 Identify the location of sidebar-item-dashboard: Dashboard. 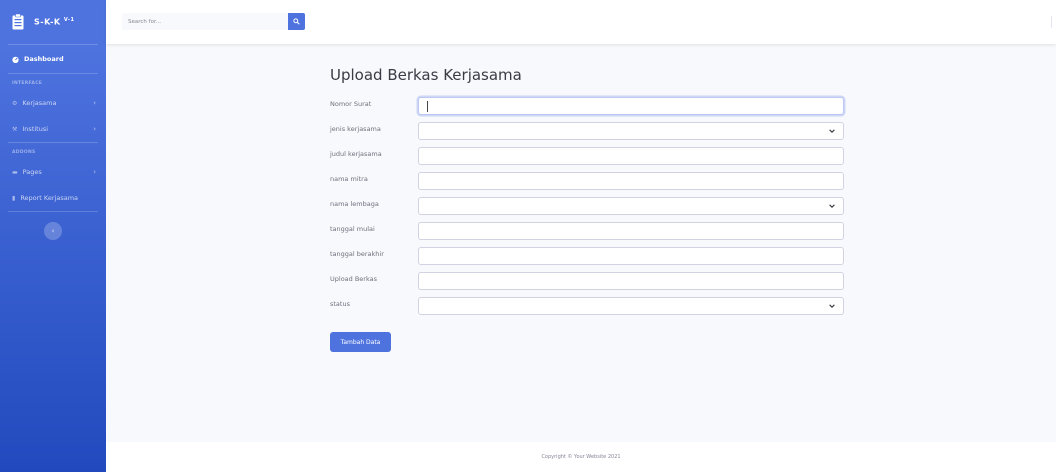
(53, 59).